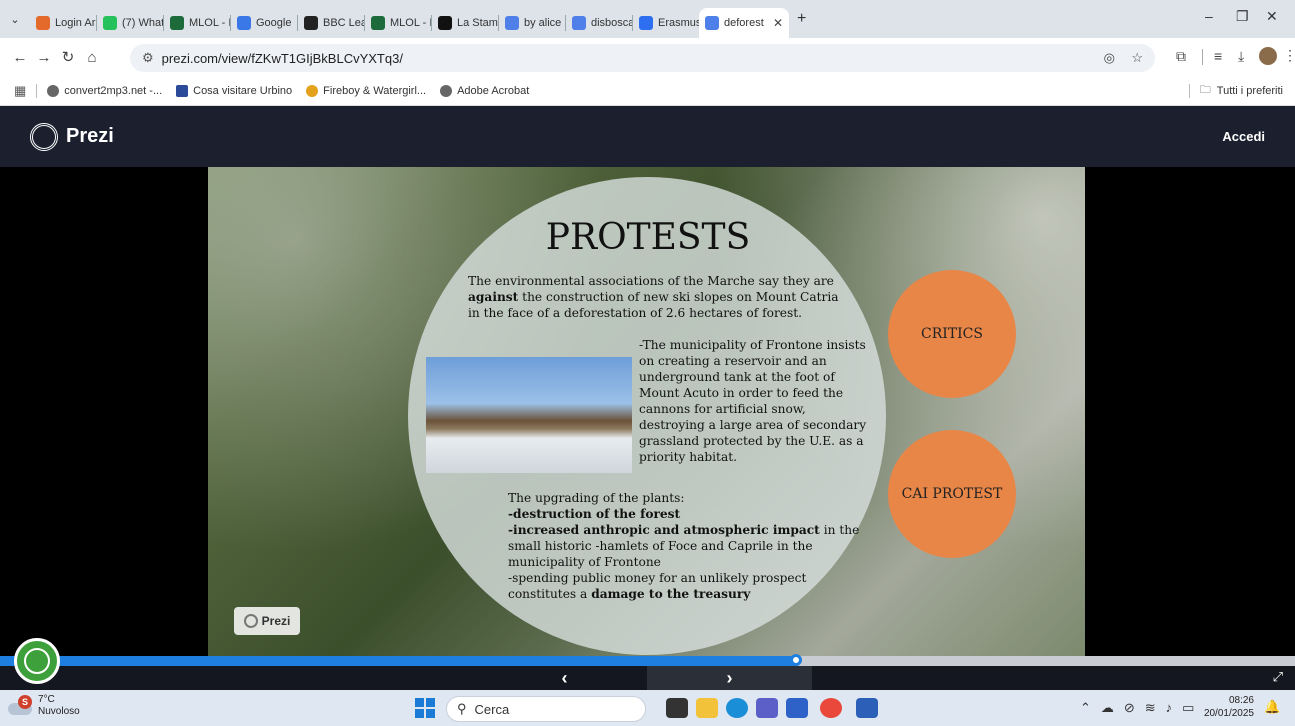 The image size is (1295, 726). What do you see at coordinates (1142, 708) in the screenshot?
I see `system-tray-icons: ⌃☁⊘≋♪▭` at bounding box center [1142, 708].